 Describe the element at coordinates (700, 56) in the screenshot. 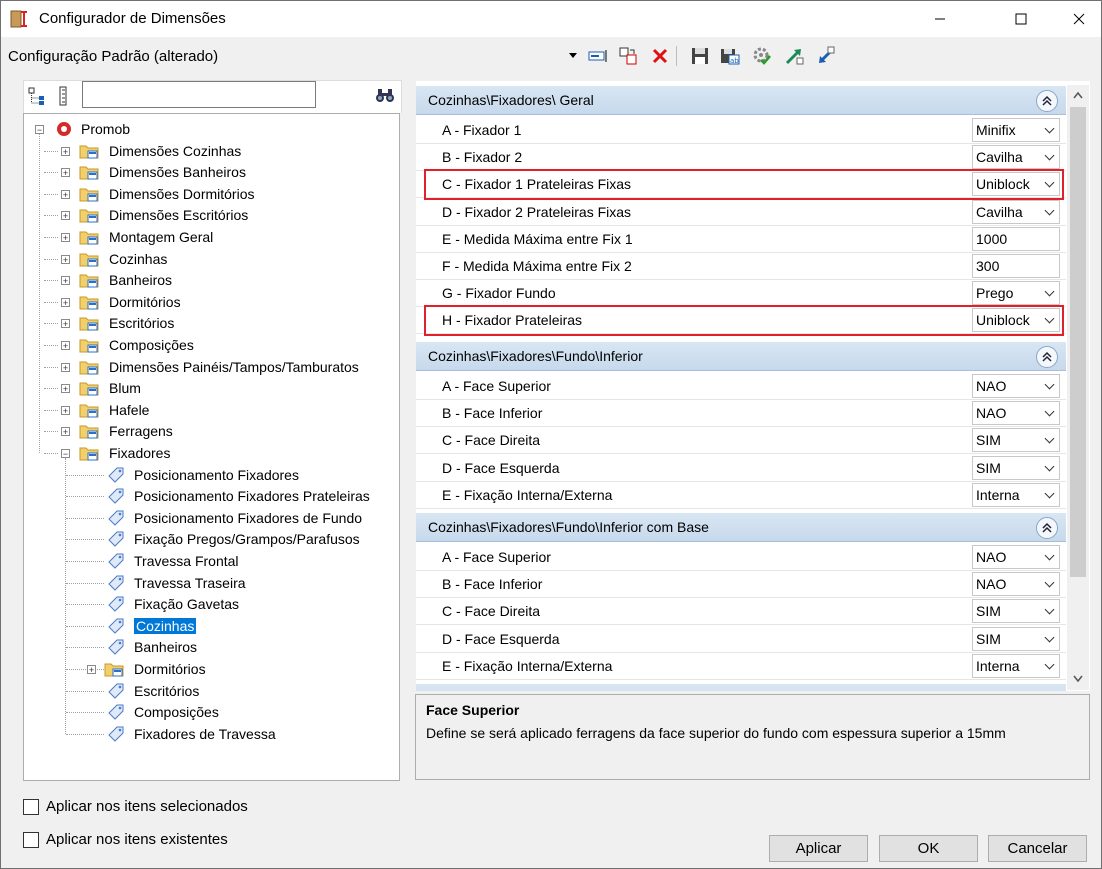

I see `save-button` at that location.